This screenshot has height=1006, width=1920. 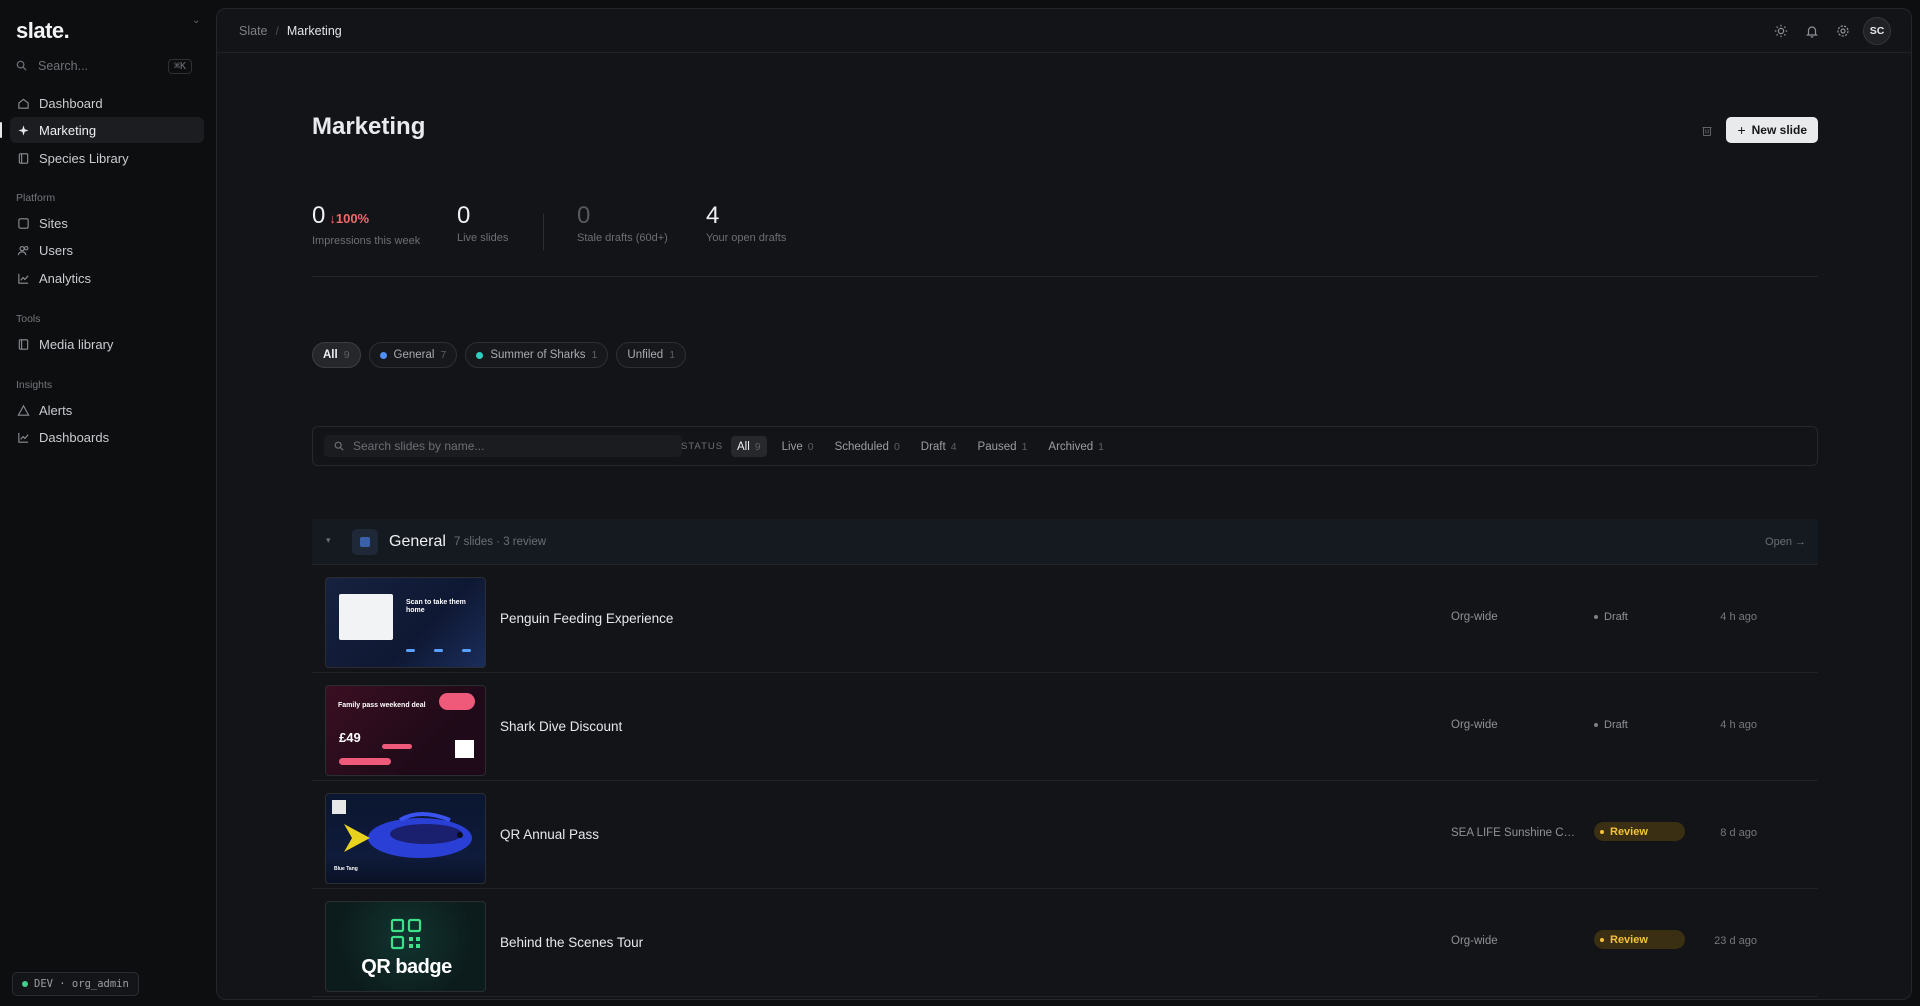 I want to click on home-icon, so click(x=23, y=103).